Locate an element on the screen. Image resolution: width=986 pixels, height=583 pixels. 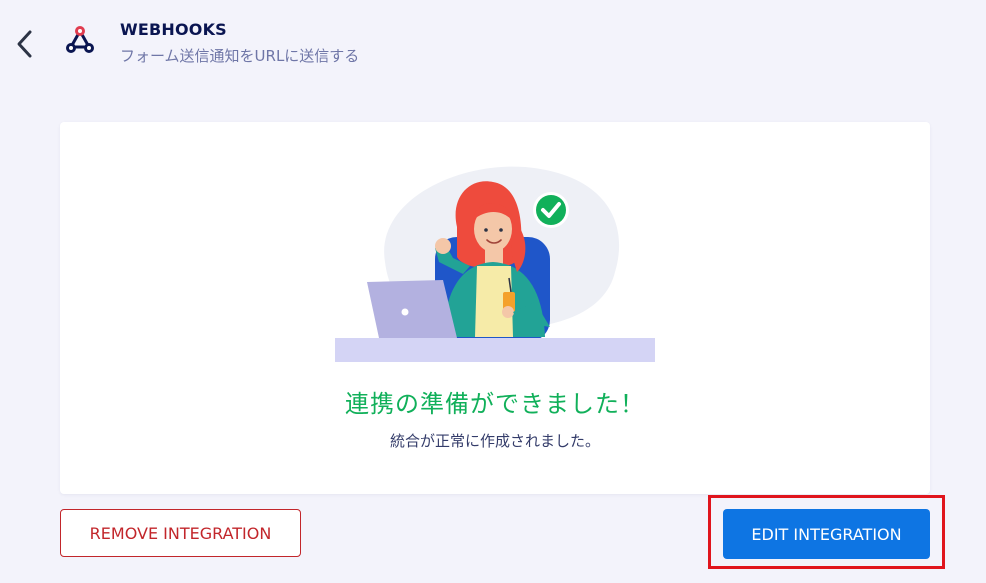
remove-integration-button: REMOVE INTEGRATION is located at coordinates (180, 533).